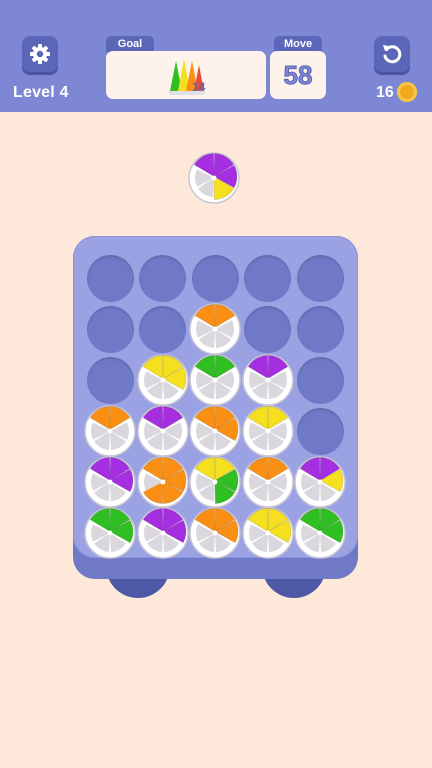 This screenshot has height=768, width=432. What do you see at coordinates (320, 431) in the screenshot?
I see `empty-cell-r3-c4` at bounding box center [320, 431].